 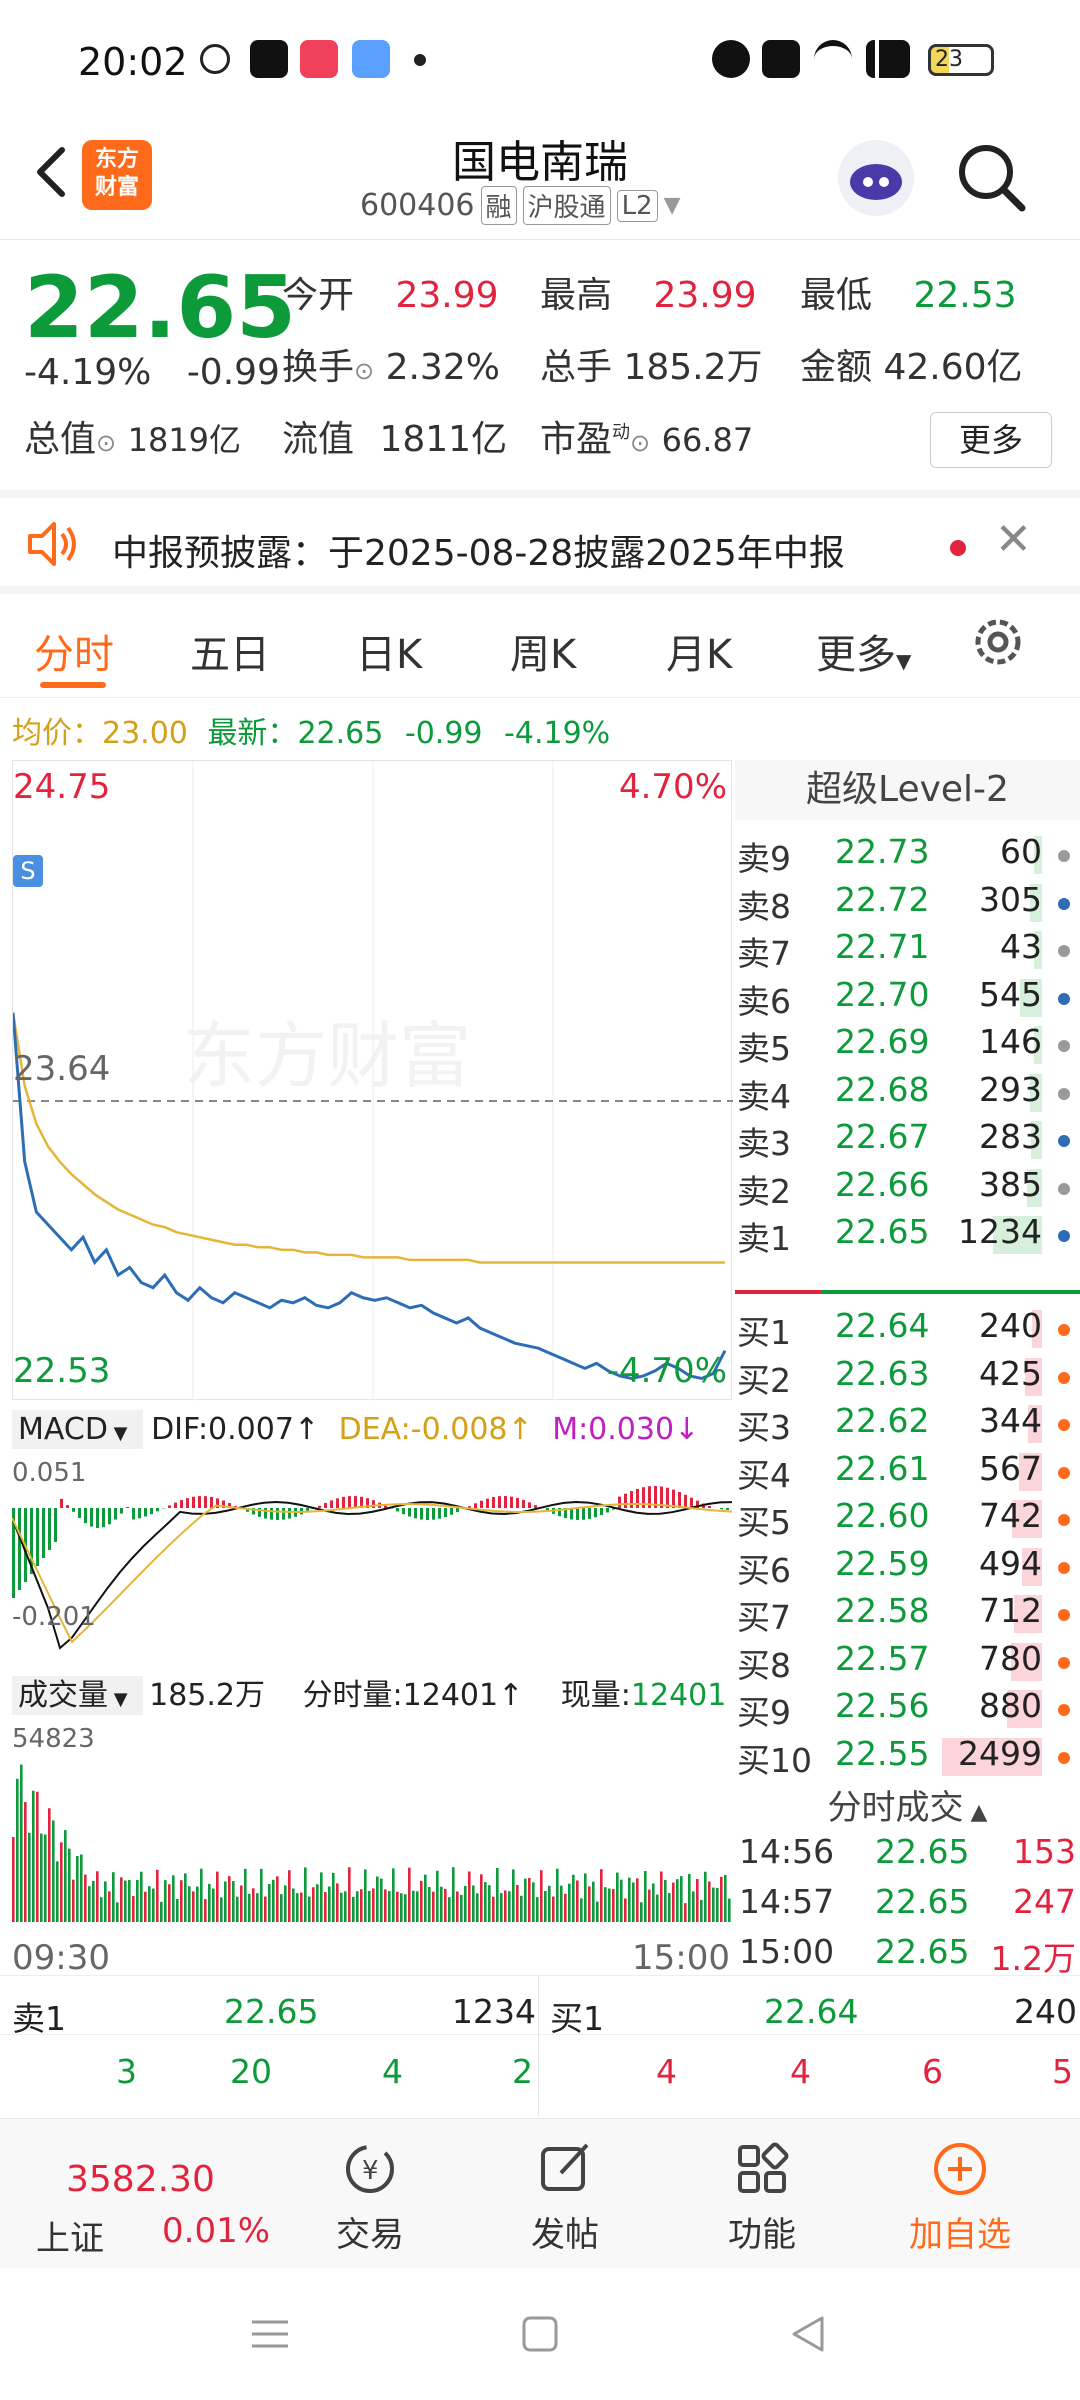 I want to click on sell-row: 卖3 22.67 283, so click(x=907, y=1140).